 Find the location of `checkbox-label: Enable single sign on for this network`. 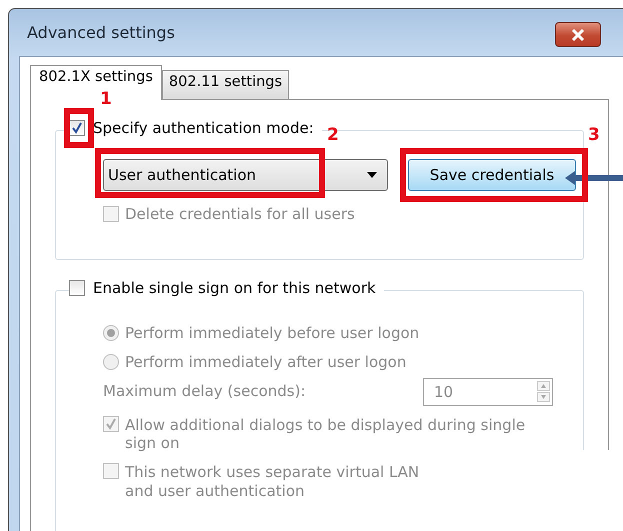

checkbox-label: Enable single sign on for this network is located at coordinates (234, 288).